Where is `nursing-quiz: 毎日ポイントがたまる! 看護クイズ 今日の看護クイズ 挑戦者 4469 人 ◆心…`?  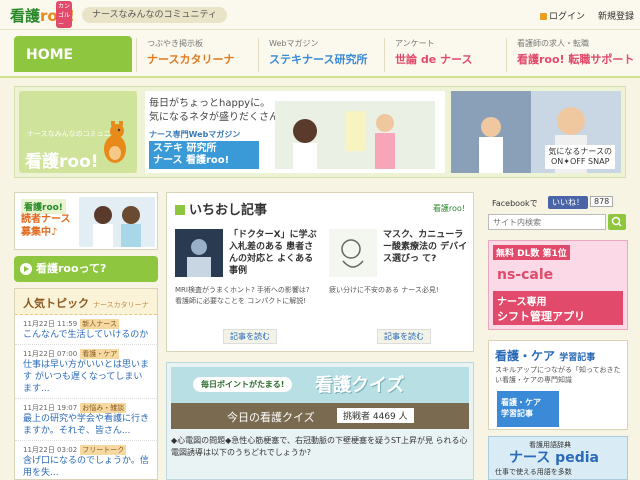
nursing-quiz: 毎日ポイントがたまる! 看護クイズ 今日の看護クイズ 挑戦者 4469 人 ◆心… is located at coordinates (320, 421).